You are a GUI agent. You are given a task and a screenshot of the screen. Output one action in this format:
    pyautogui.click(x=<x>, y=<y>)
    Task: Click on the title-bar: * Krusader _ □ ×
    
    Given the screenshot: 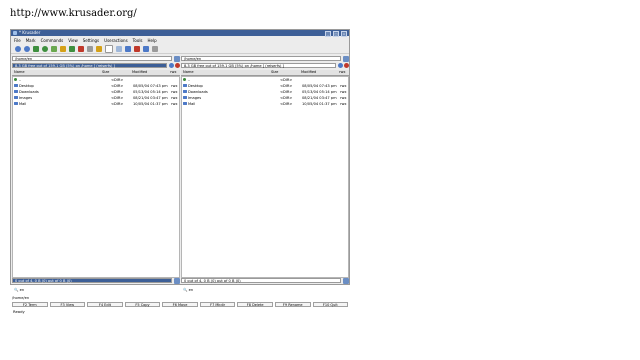 What is the action you would take?
    pyautogui.click(x=180, y=33)
    